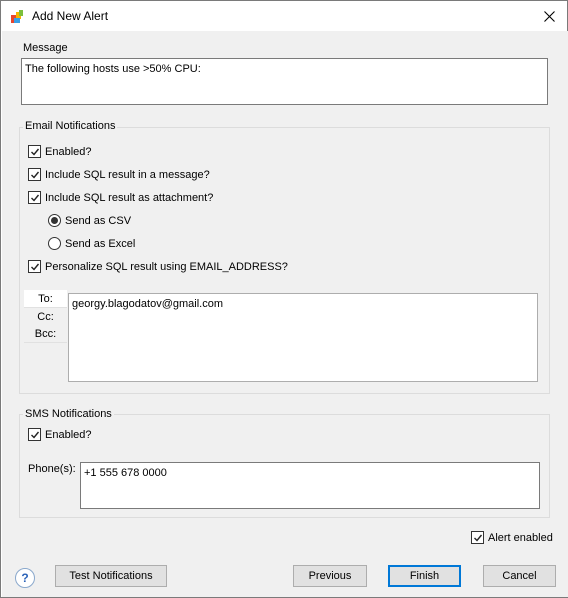  I want to click on finish-button: Finish, so click(424, 576).